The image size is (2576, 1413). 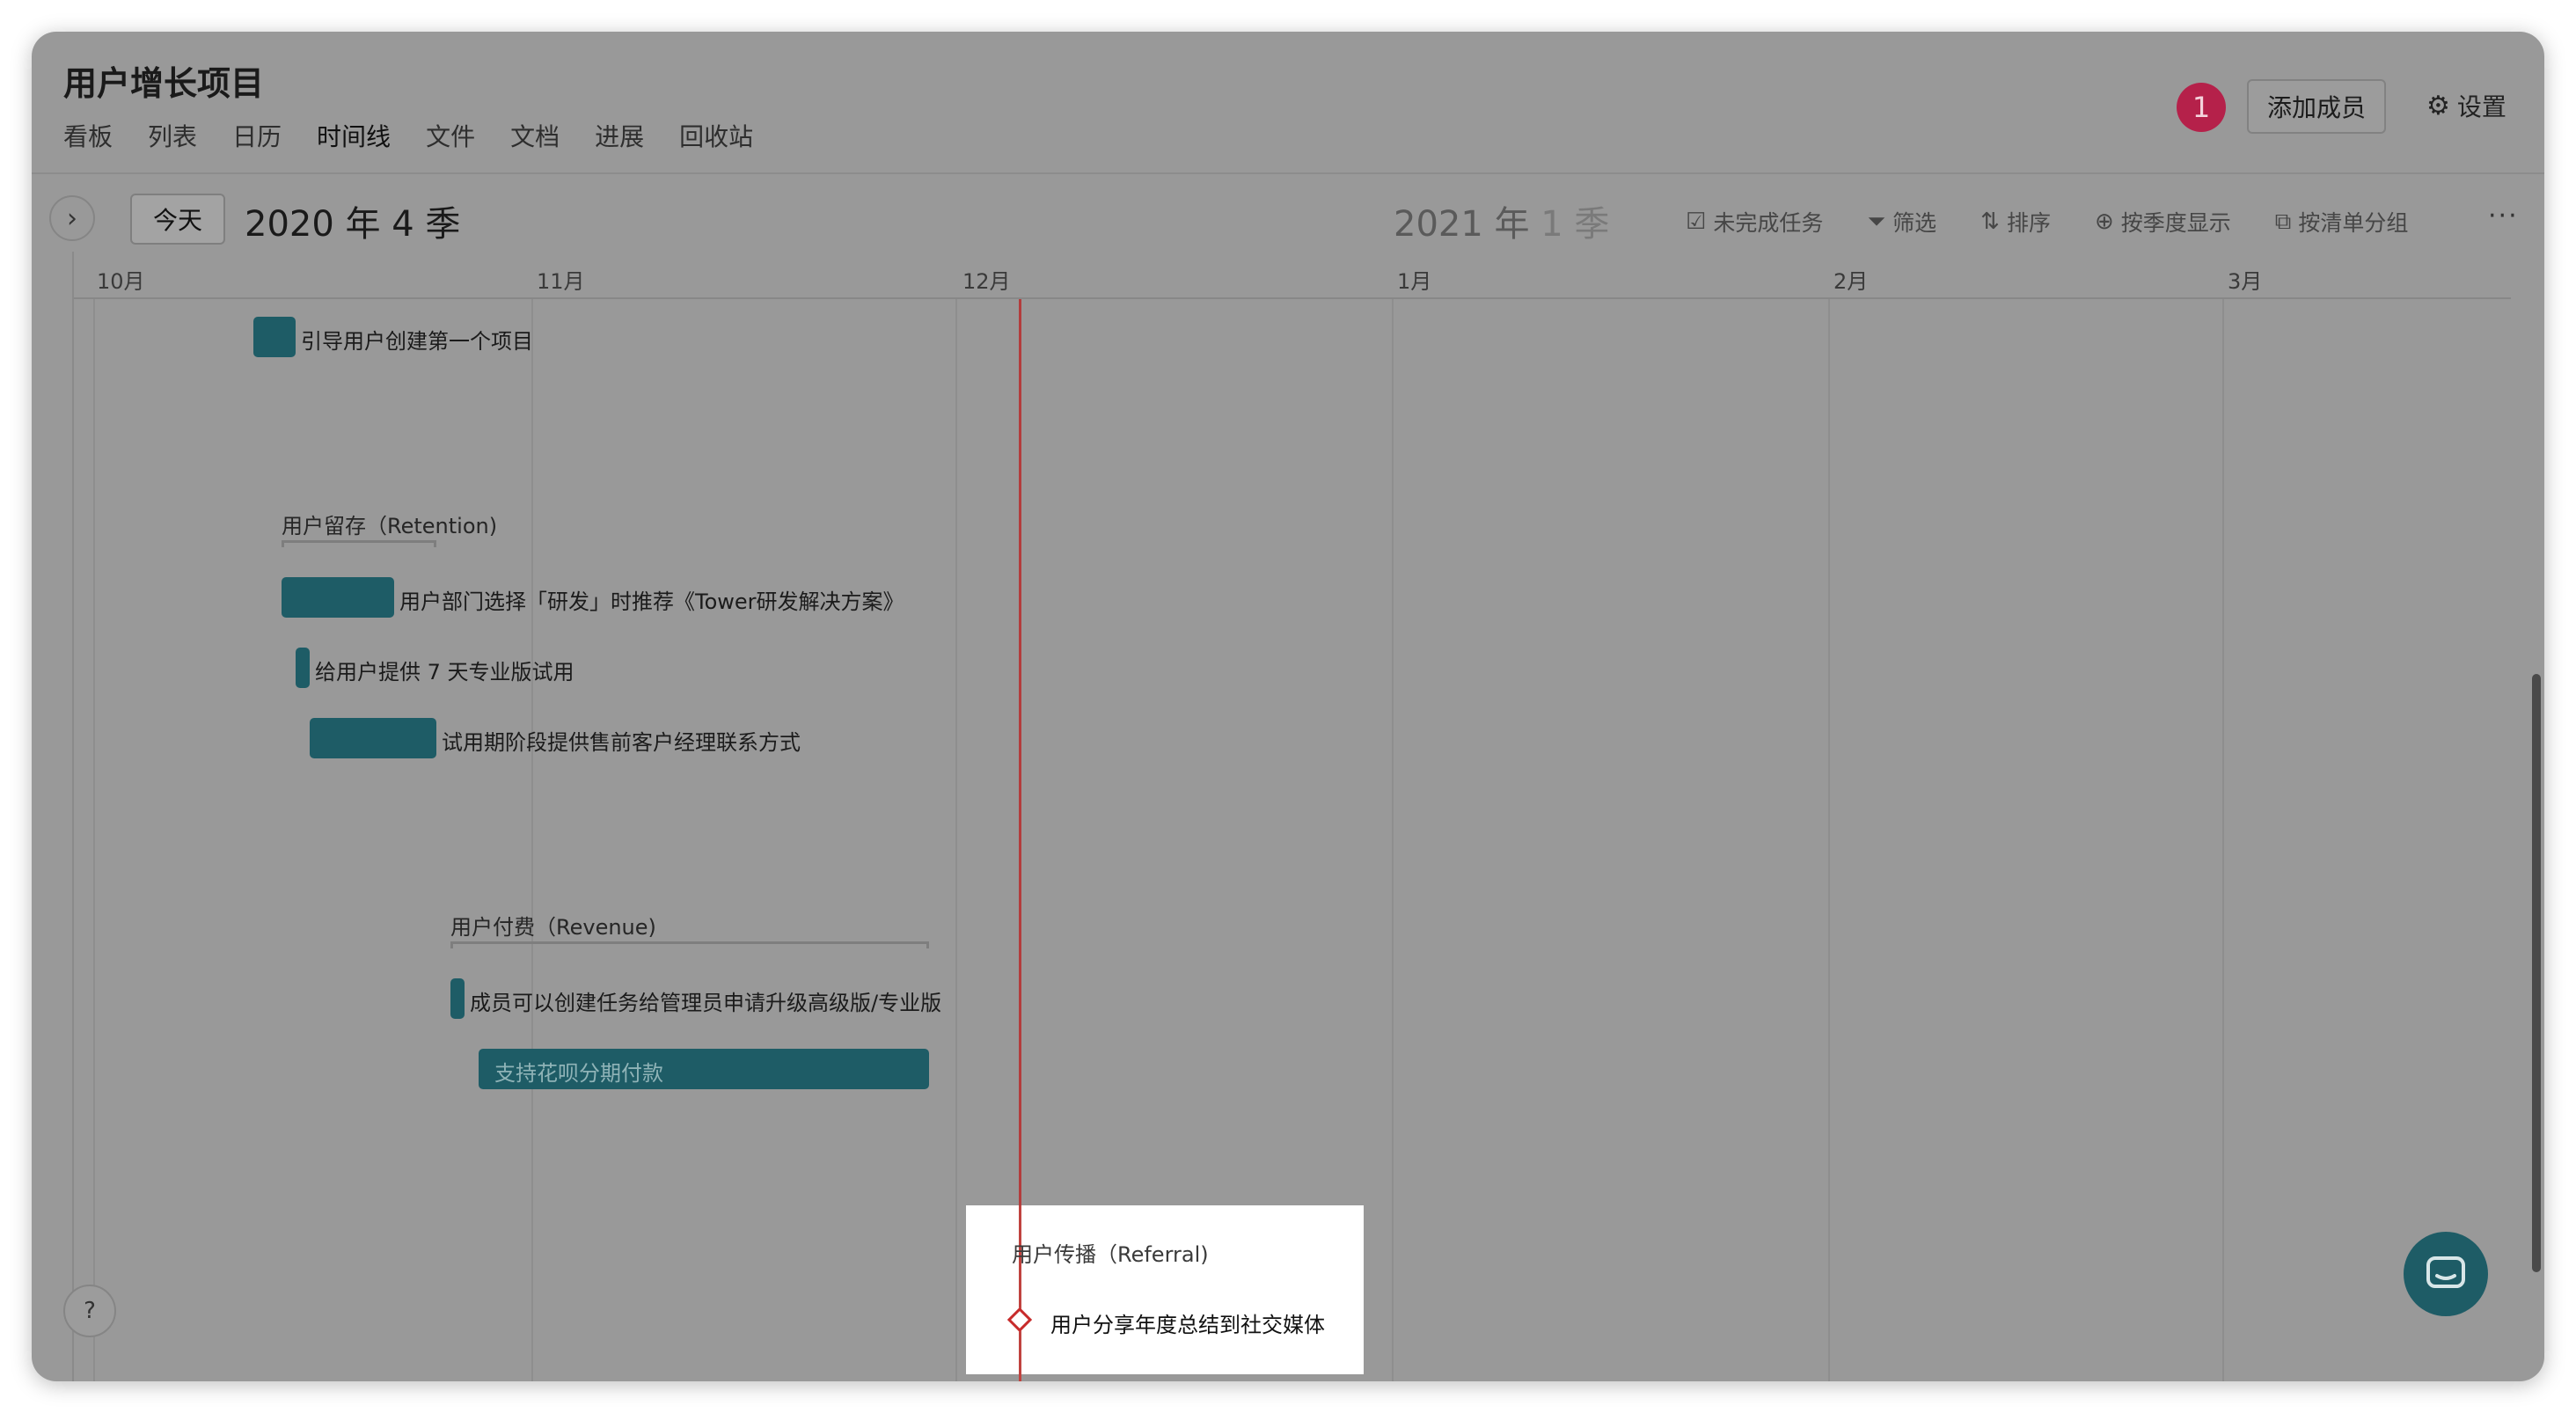 I want to click on expand-sidebar-button: ›, so click(x=72, y=218).